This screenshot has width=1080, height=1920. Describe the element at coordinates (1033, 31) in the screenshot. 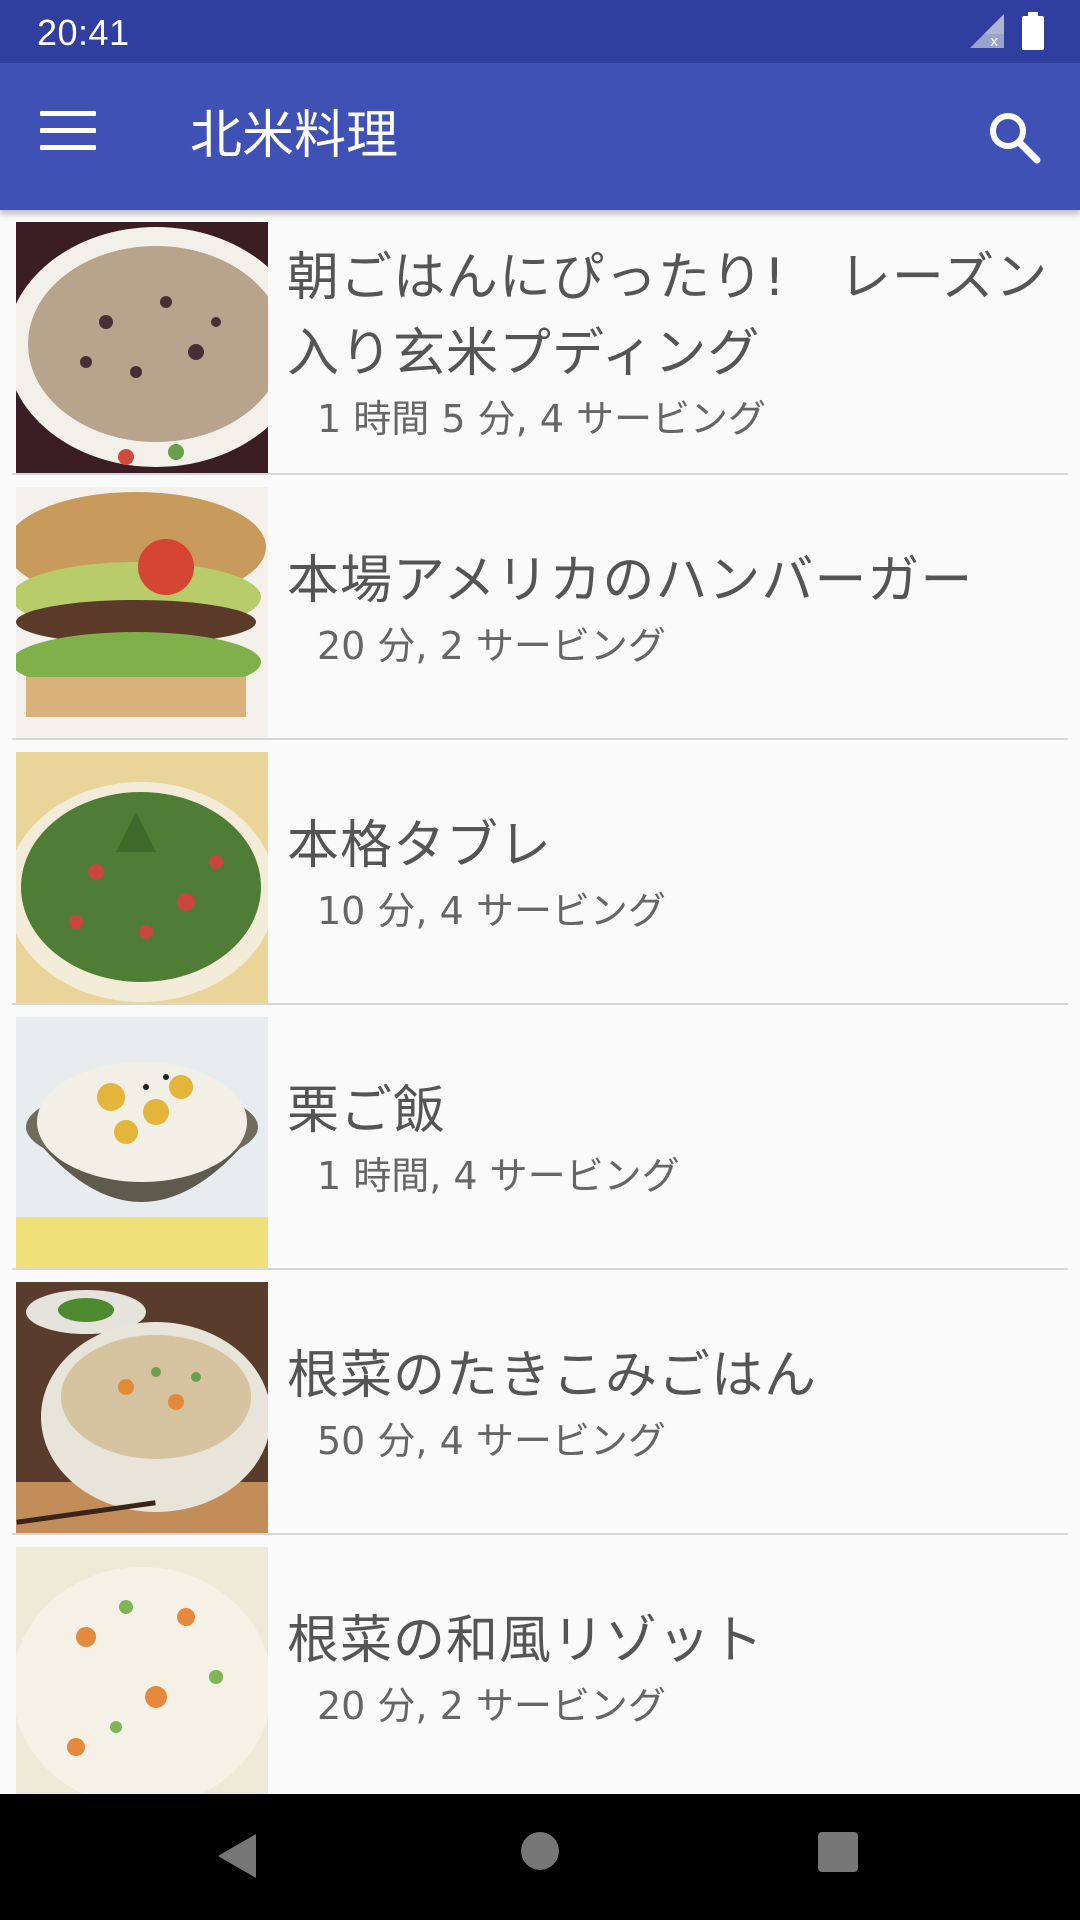

I see `battery-icon` at that location.